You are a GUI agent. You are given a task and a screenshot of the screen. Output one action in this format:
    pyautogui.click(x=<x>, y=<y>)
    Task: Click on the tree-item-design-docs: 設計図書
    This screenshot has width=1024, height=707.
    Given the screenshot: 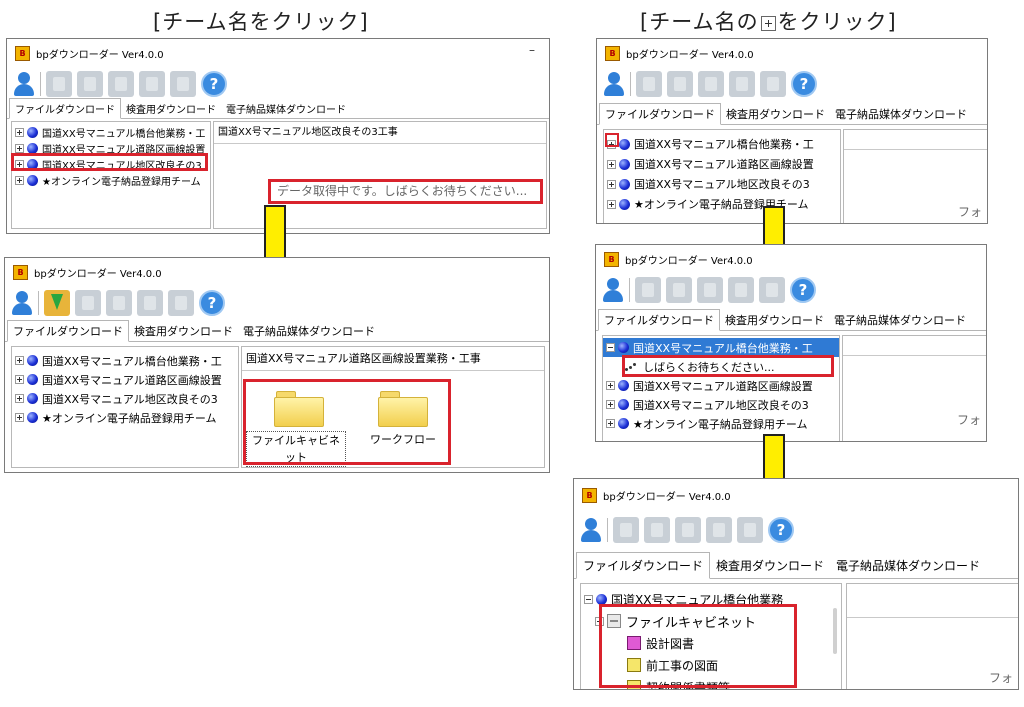 What is the action you would take?
    pyautogui.click(x=711, y=643)
    